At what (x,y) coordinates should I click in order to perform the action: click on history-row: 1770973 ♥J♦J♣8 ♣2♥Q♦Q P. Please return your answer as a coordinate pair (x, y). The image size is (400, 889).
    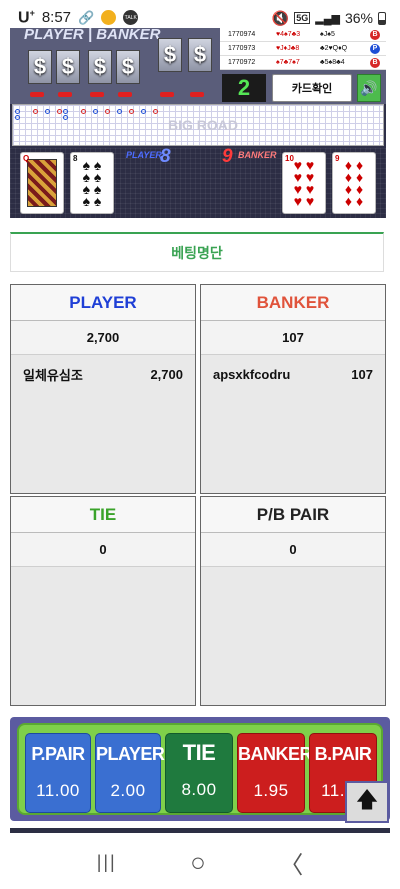
    Looking at the image, I should click on (303, 49).